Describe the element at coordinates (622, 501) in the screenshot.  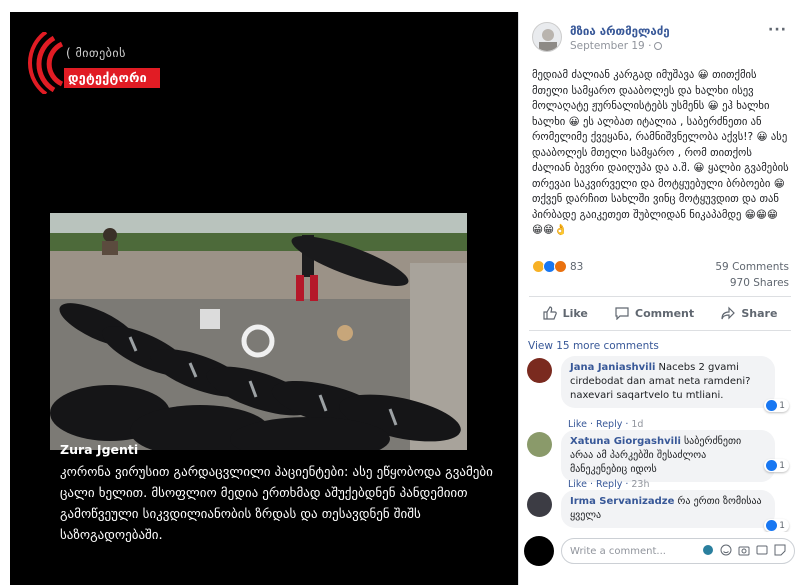
I see `commenter-name: Irma Servanizadze` at that location.